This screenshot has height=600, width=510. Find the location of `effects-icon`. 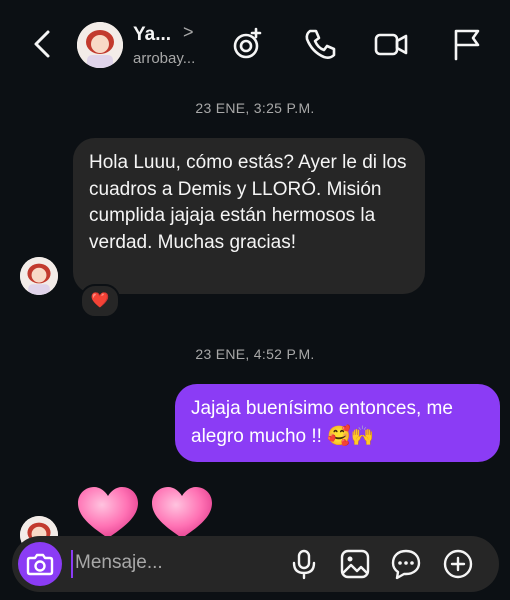

effects-icon is located at coordinates (248, 44).